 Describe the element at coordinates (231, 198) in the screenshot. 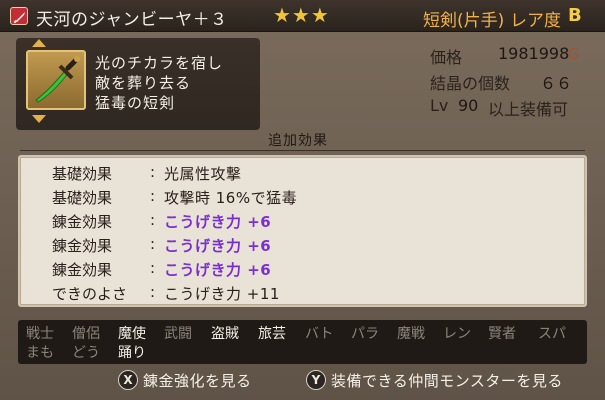

I see `effect-value: 攻撃時 16%で猛毒` at that location.